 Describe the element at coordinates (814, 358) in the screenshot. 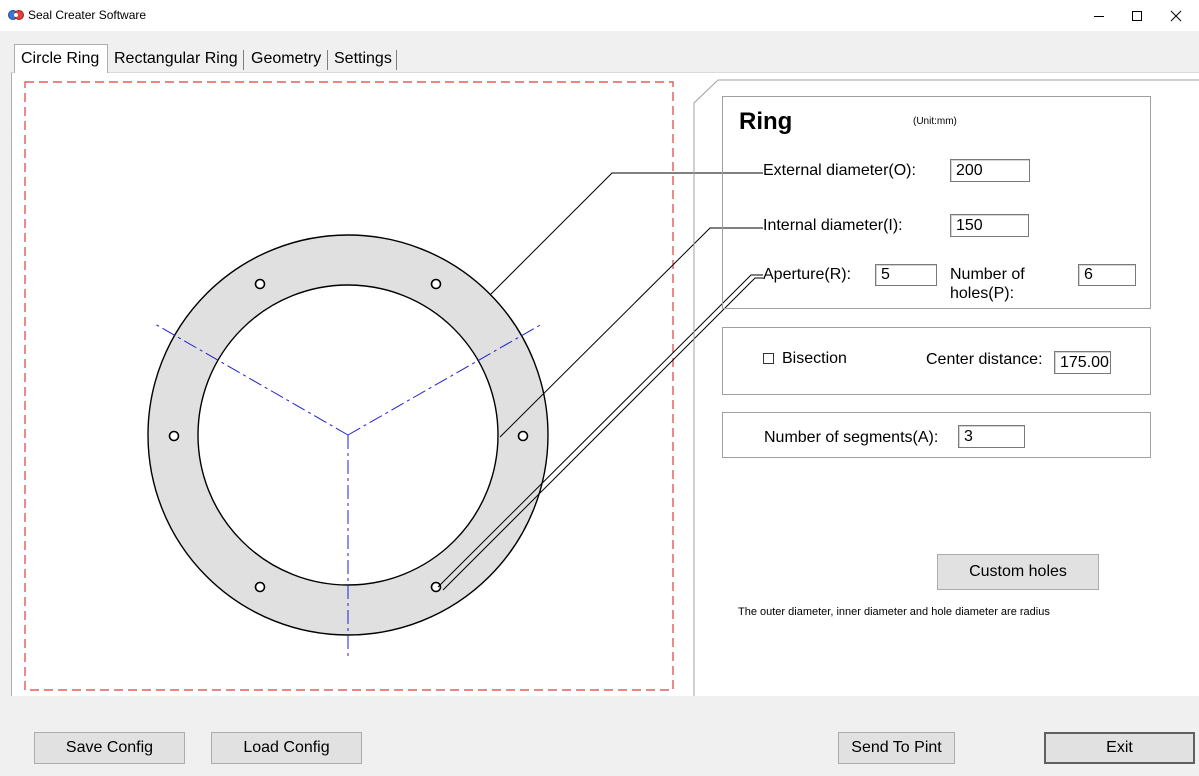

I see `bisection-label: Bisection` at that location.